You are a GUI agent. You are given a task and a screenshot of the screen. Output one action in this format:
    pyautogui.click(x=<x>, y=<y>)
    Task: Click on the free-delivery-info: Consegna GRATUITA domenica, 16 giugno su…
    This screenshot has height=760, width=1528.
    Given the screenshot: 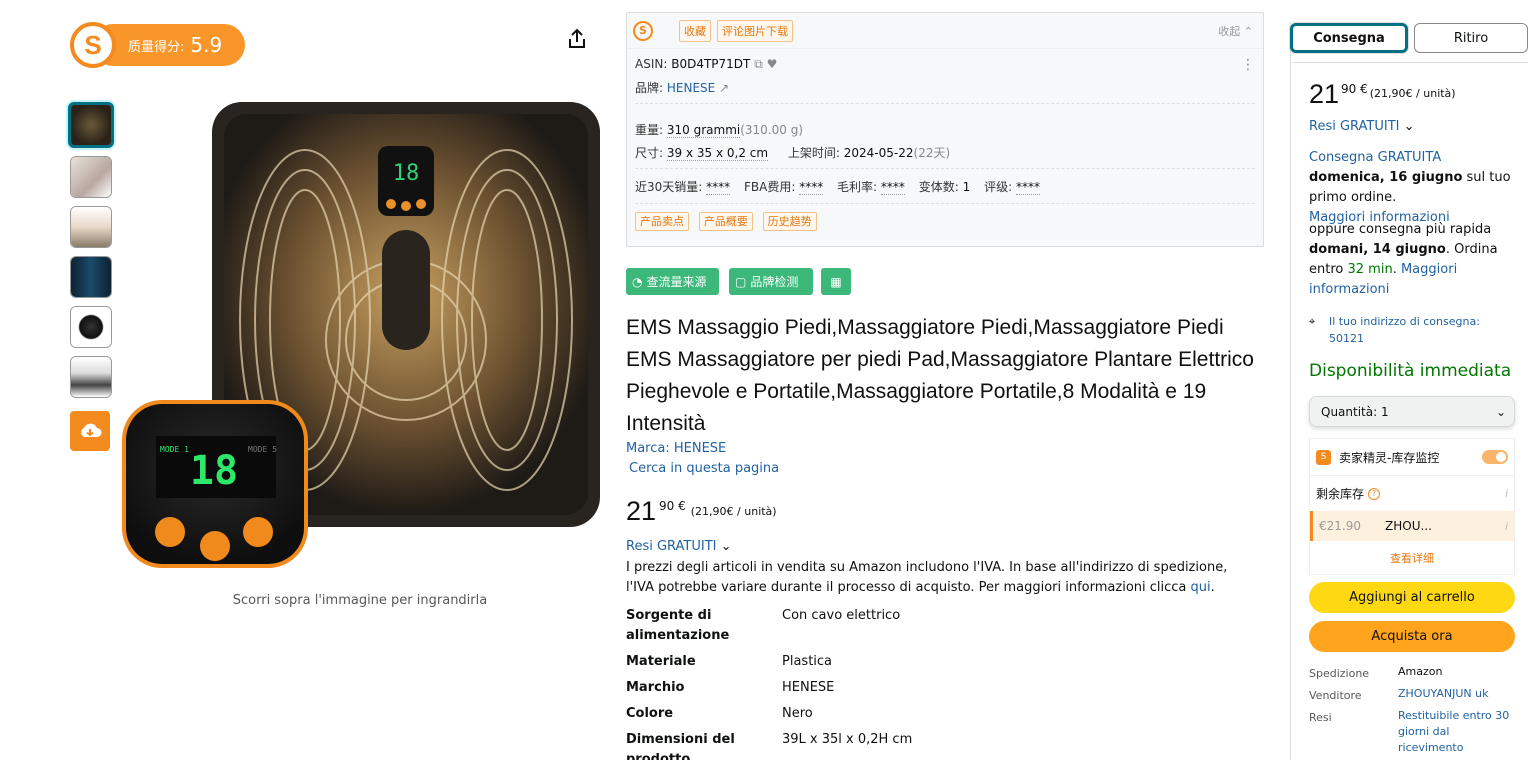 What is the action you would take?
    pyautogui.click(x=1410, y=187)
    